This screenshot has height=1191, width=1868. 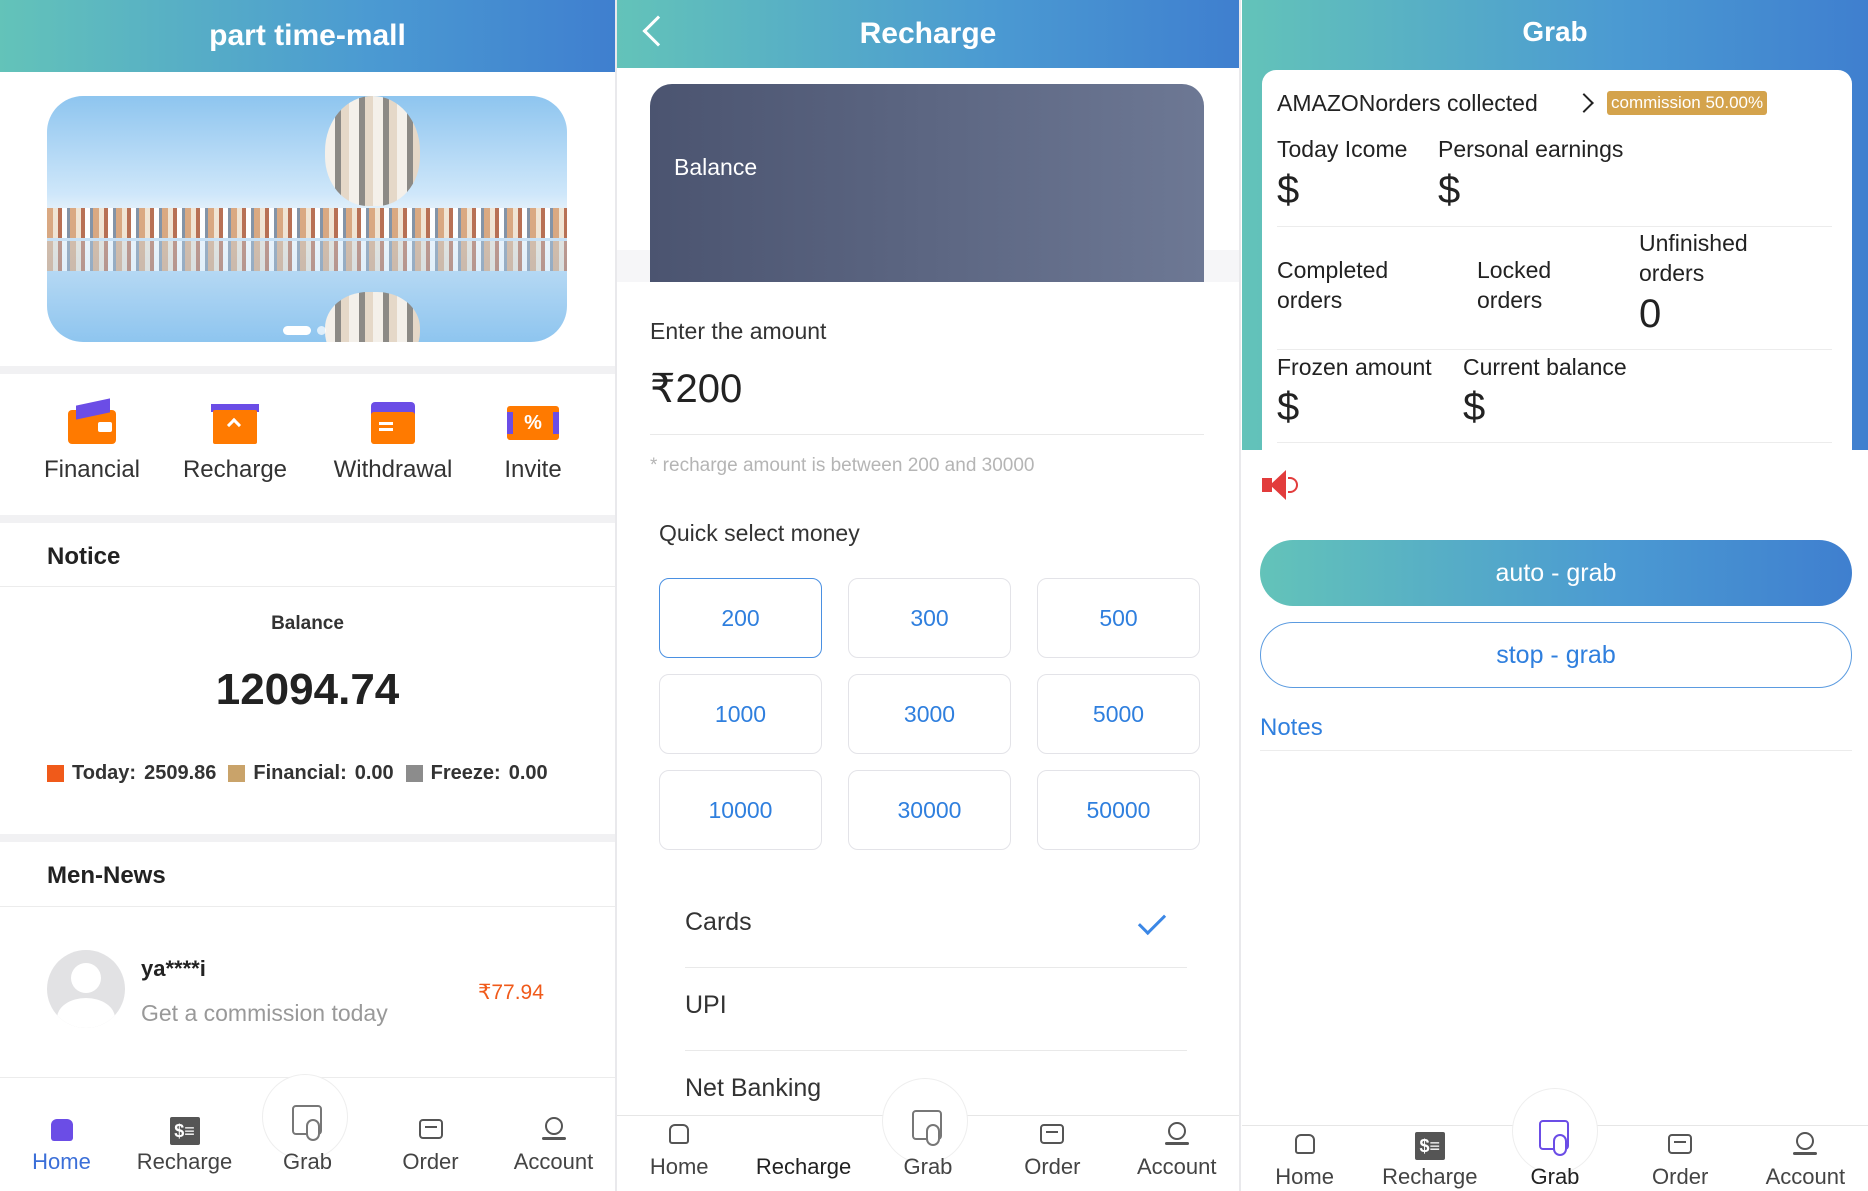 I want to click on balance-card, so click(x=927, y=183).